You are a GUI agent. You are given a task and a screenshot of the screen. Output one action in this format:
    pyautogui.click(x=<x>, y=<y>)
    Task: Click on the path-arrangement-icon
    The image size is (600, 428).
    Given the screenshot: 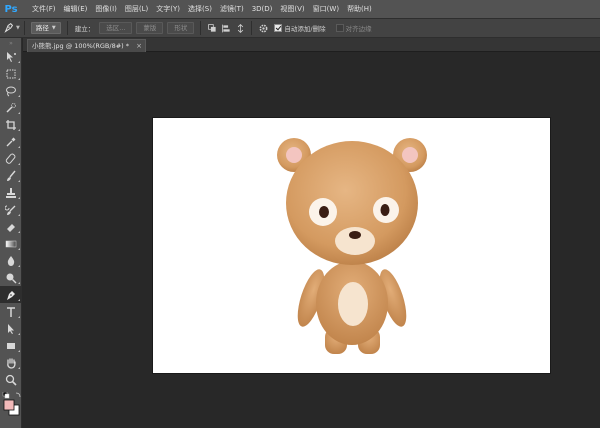 What is the action you would take?
    pyautogui.click(x=240, y=28)
    